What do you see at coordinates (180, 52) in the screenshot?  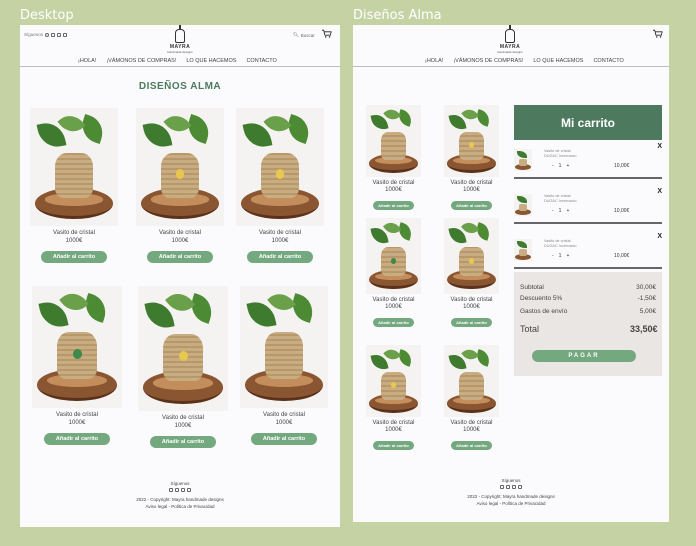 I see `logo-subtitle: handmade designs` at bounding box center [180, 52].